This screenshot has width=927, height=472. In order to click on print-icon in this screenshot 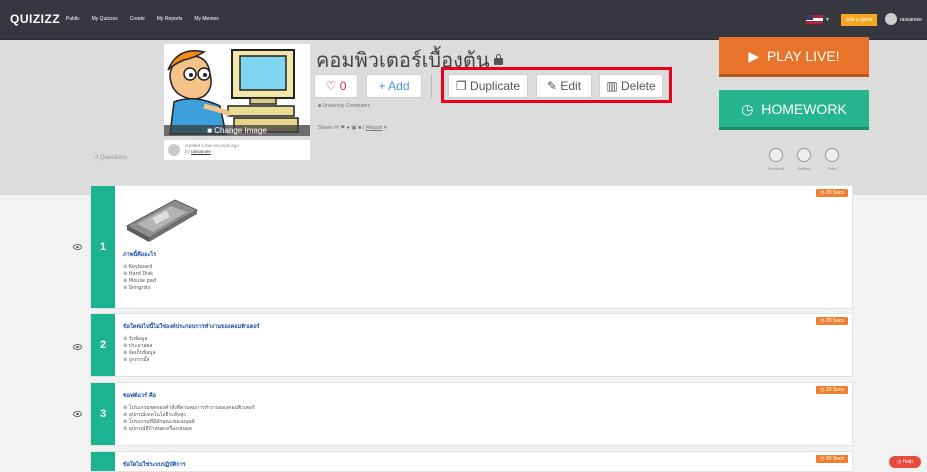, I will do `click(832, 155)`.